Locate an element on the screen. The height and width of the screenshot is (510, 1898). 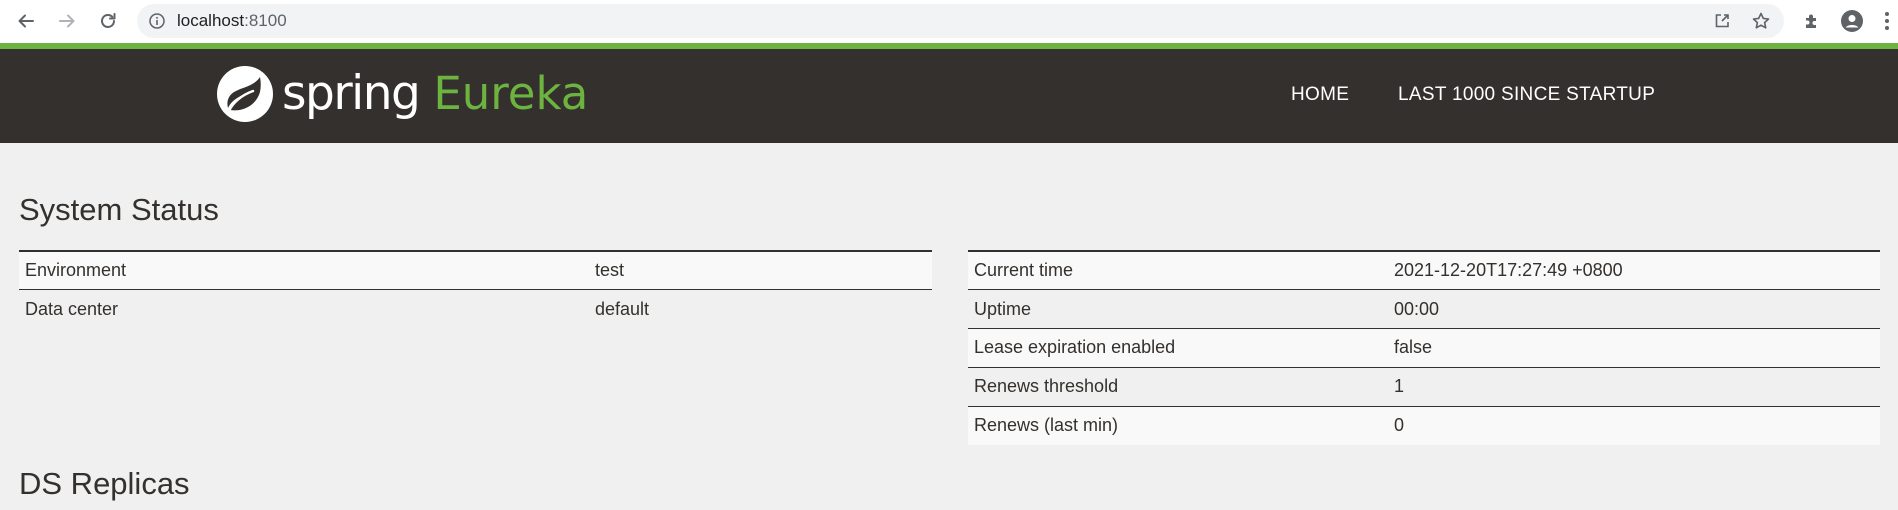
spring-eureka-logo: spring Eureka is located at coordinates (402, 94).